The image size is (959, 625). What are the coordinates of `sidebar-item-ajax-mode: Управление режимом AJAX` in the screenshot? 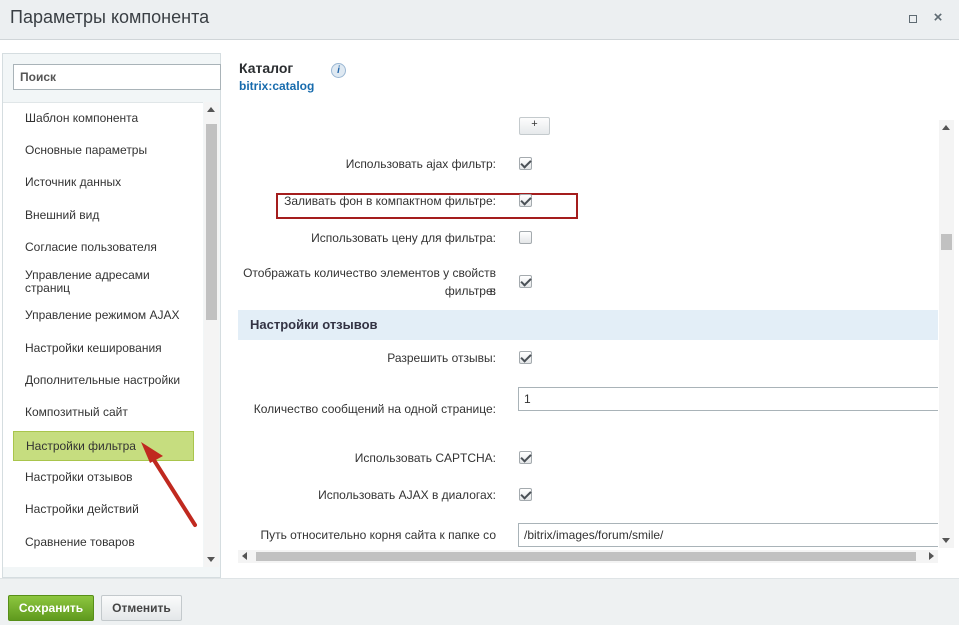 It's located at (103, 315).